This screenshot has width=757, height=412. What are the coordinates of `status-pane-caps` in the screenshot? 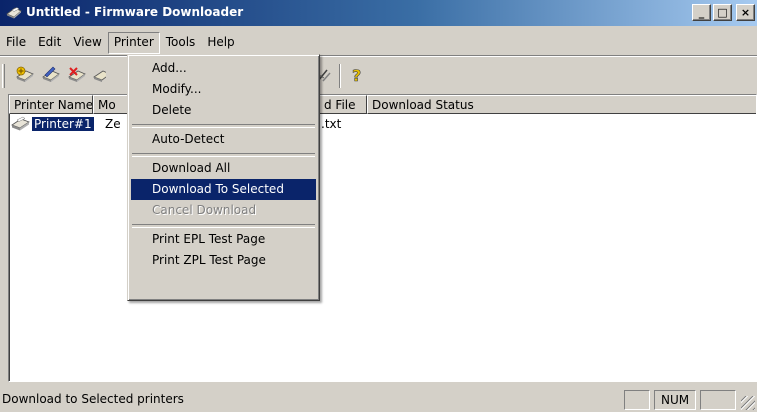 It's located at (637, 400).